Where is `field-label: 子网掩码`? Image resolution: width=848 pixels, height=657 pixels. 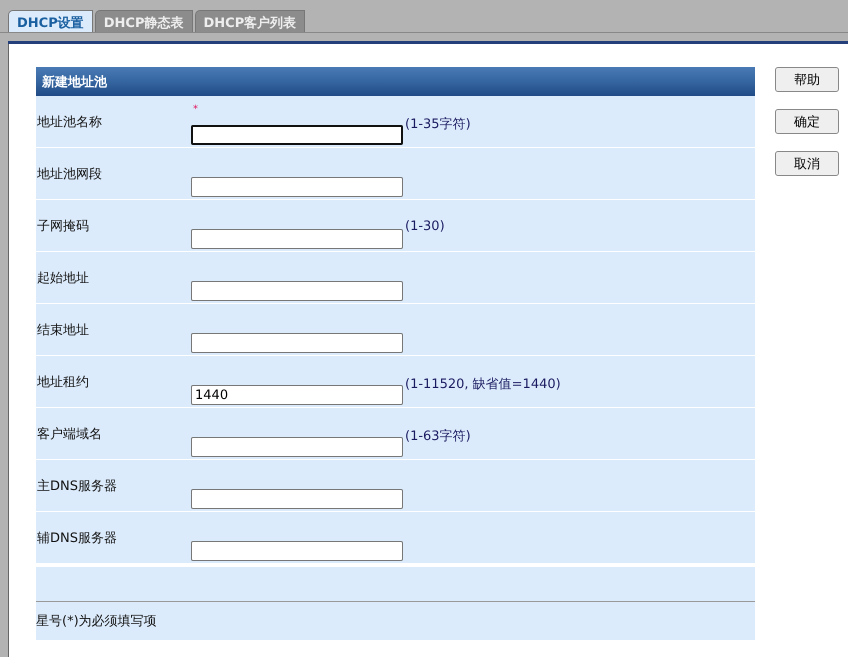
field-label: 子网掩码 is located at coordinates (63, 226).